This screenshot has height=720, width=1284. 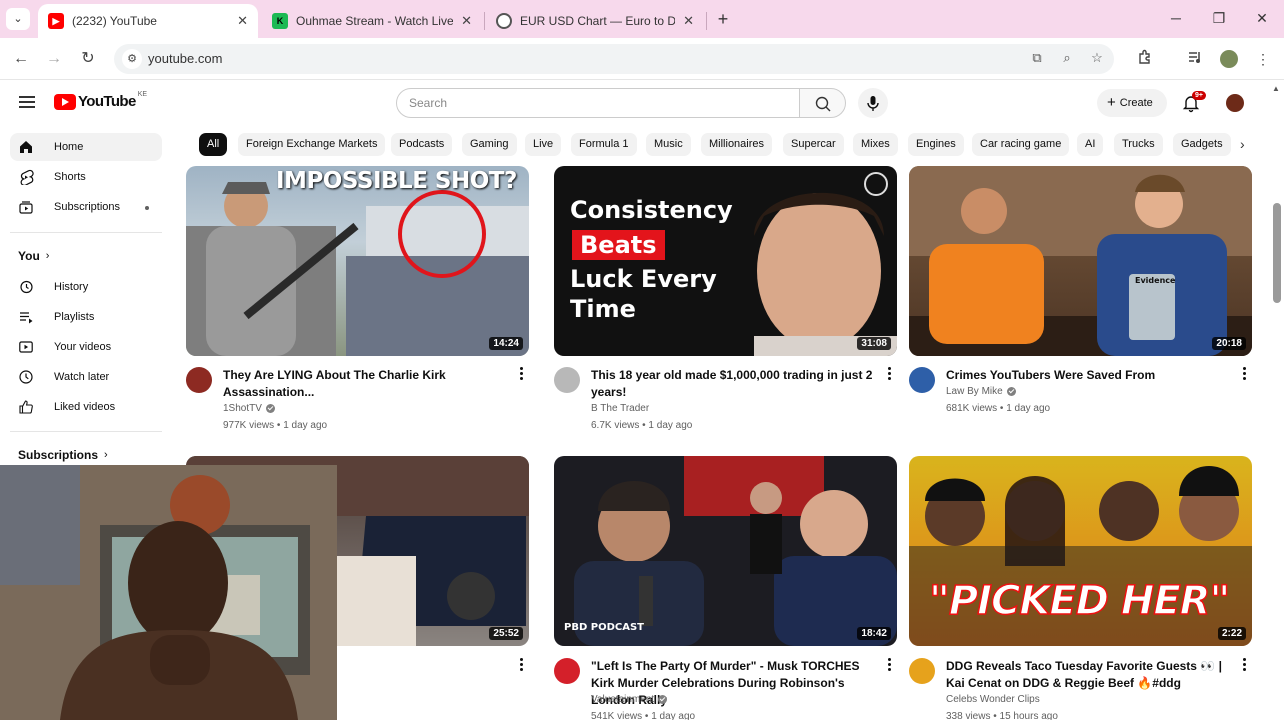 I want to click on create-button: + Create, so click(x=1132, y=103).